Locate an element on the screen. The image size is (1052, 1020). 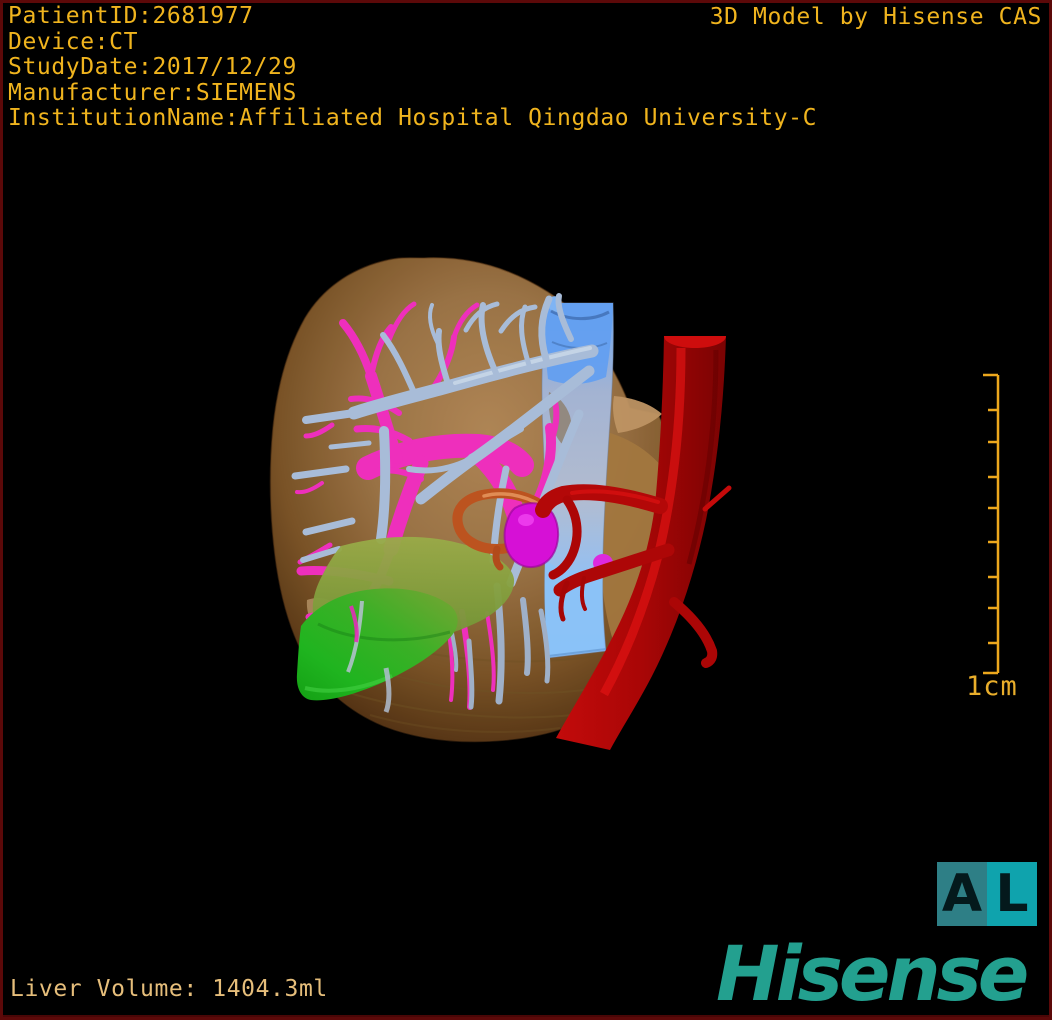
study-date-line: StudyDate:2017/12/29 is located at coordinates (152, 67).